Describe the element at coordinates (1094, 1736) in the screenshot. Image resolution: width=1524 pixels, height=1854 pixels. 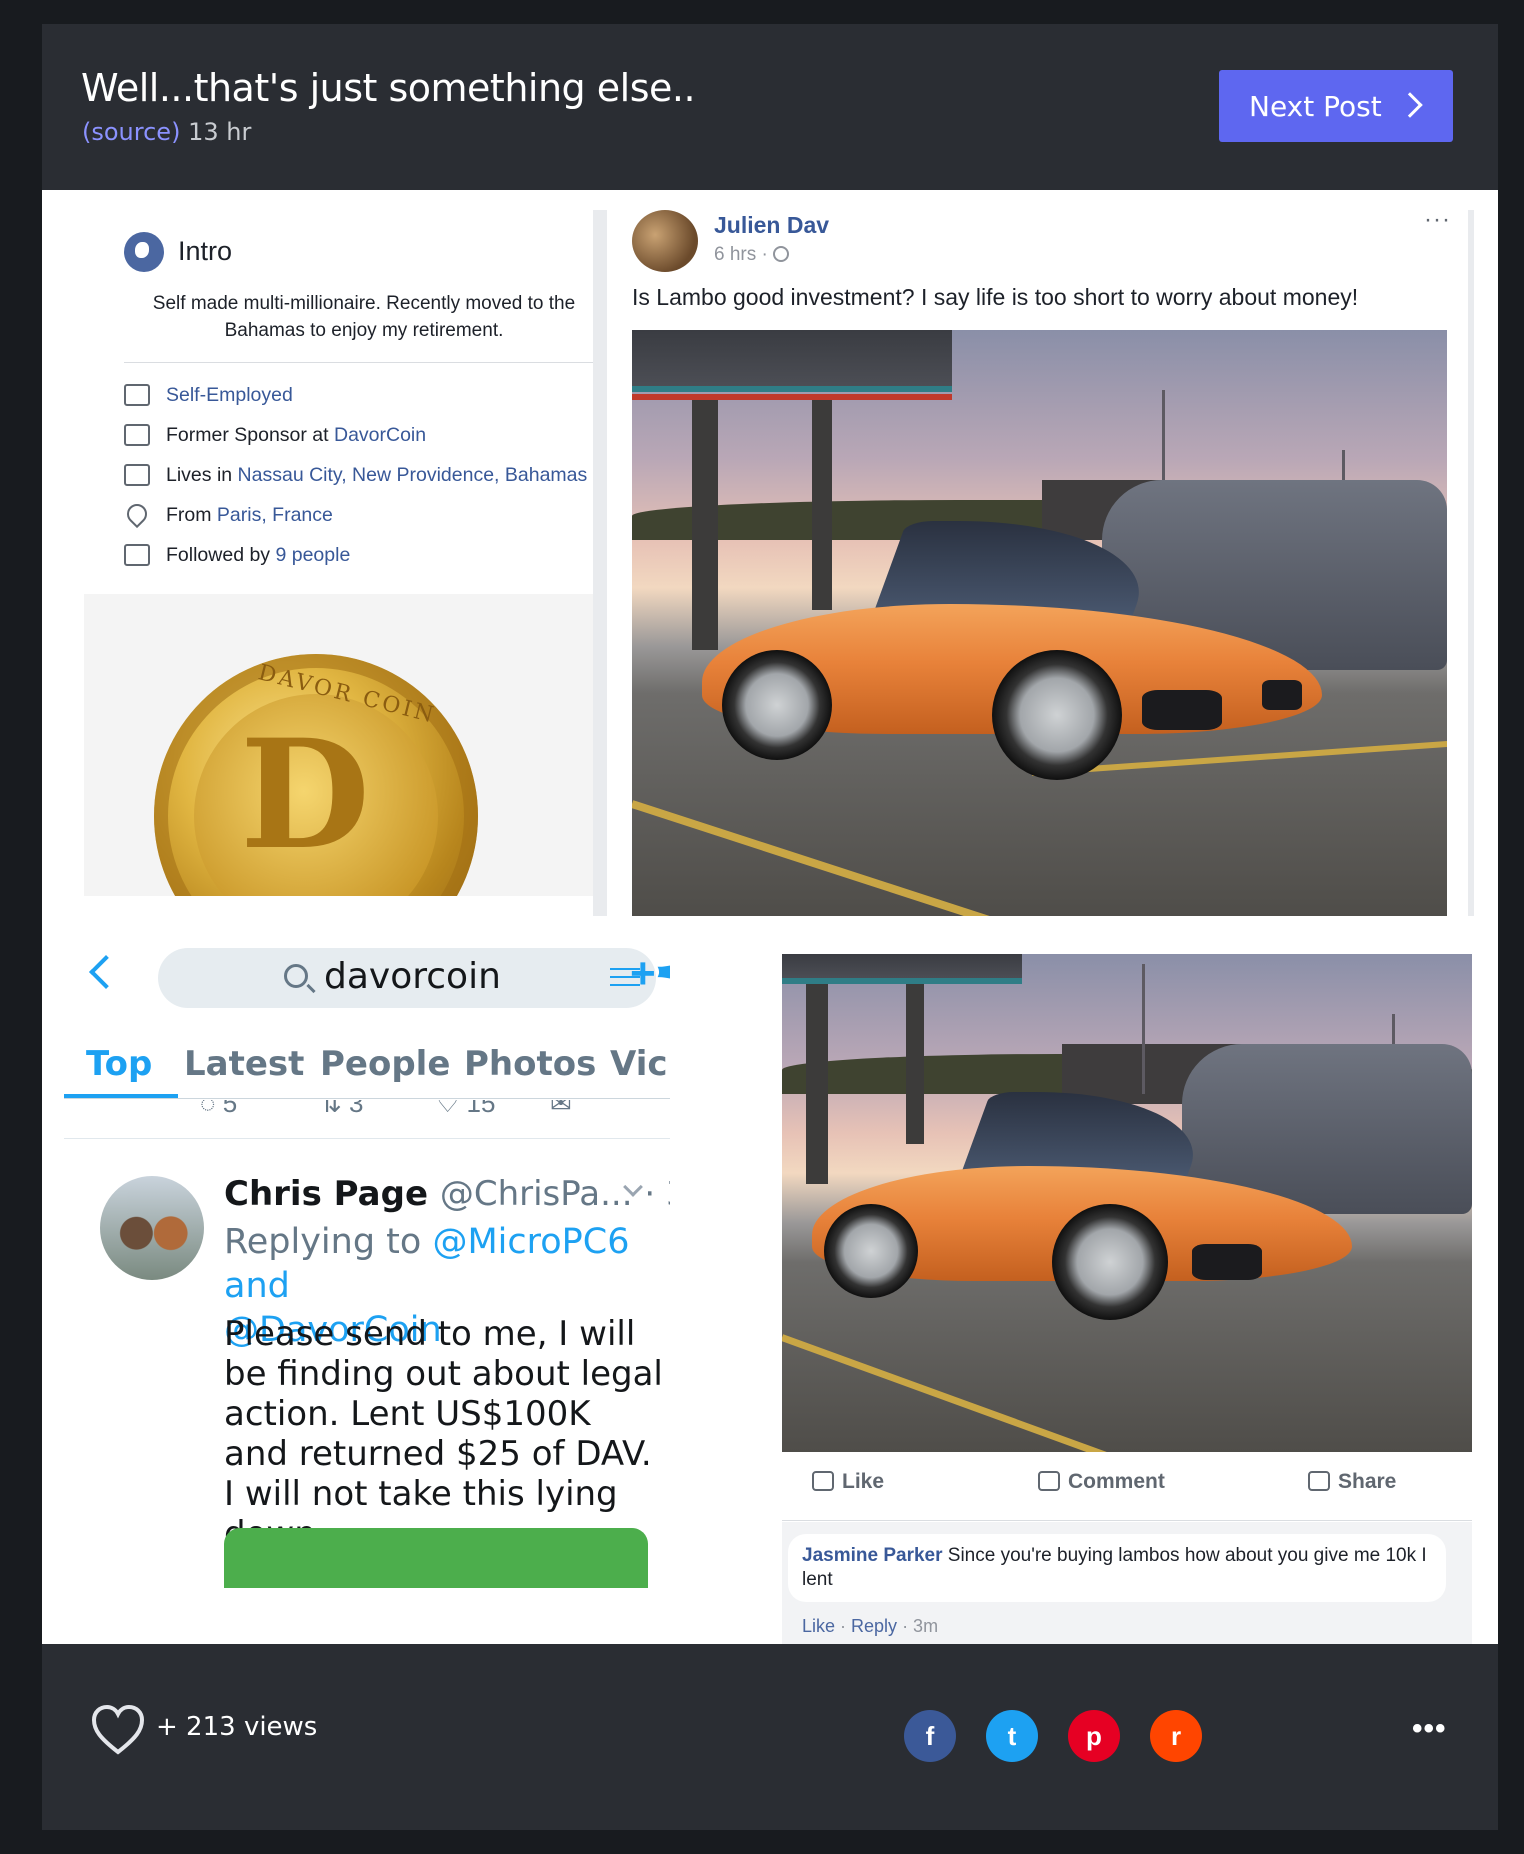
I see `pinterest-share-icon: p` at that location.